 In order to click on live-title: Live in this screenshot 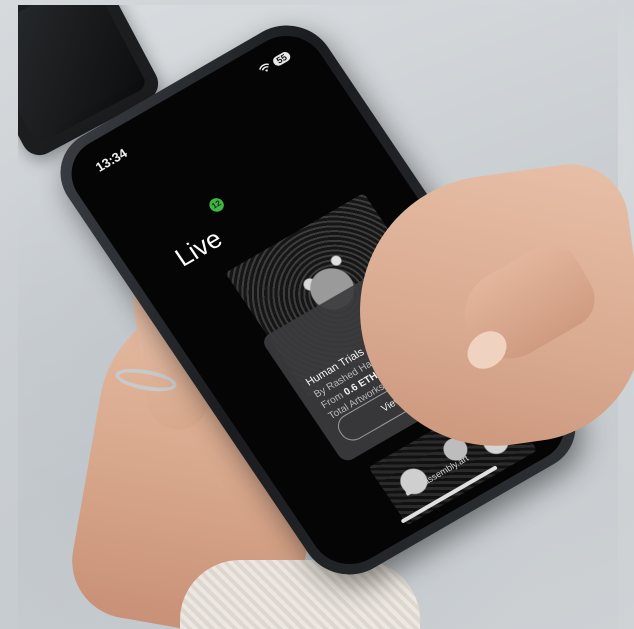, I will do `click(198, 248)`.